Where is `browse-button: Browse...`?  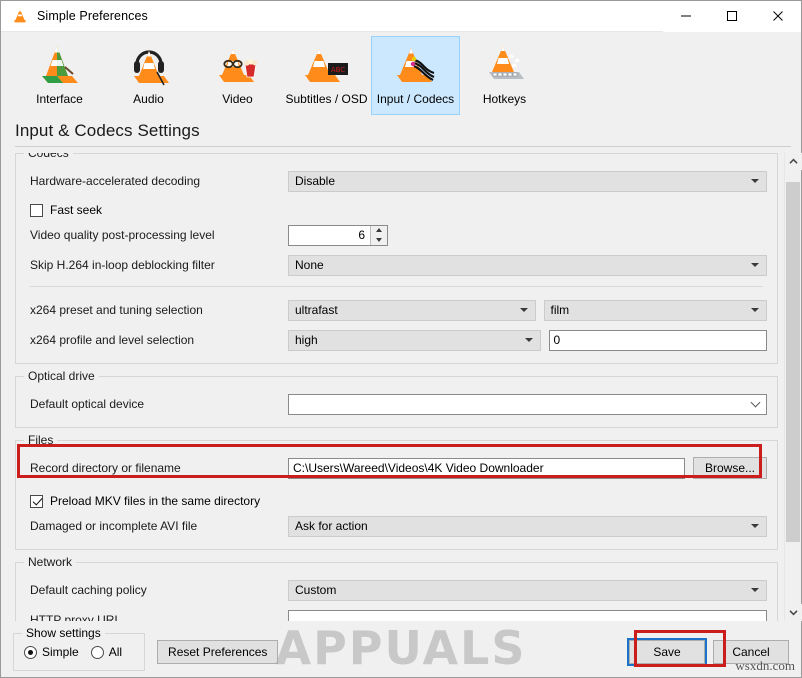 browse-button: Browse... is located at coordinates (730, 468).